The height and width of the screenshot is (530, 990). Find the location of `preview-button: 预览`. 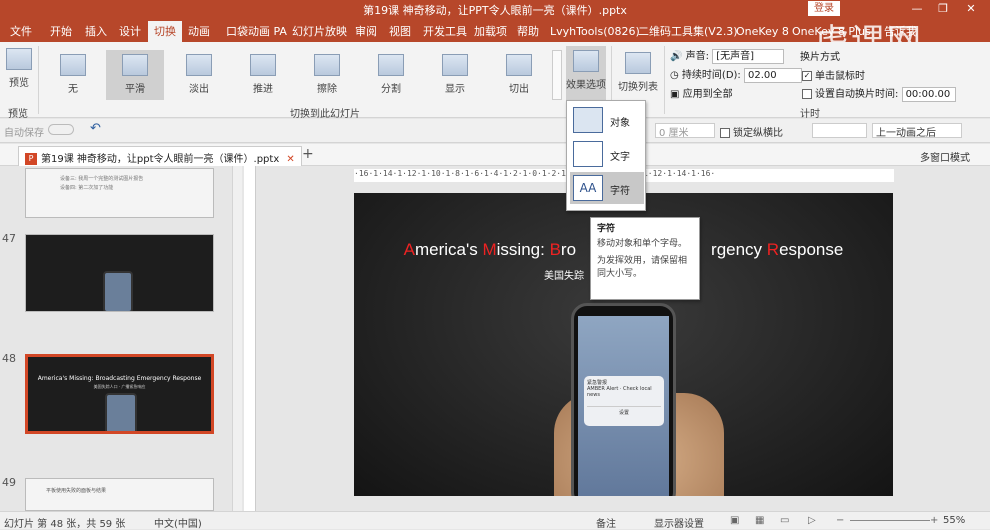

preview-button: 预览 is located at coordinates (19, 68).